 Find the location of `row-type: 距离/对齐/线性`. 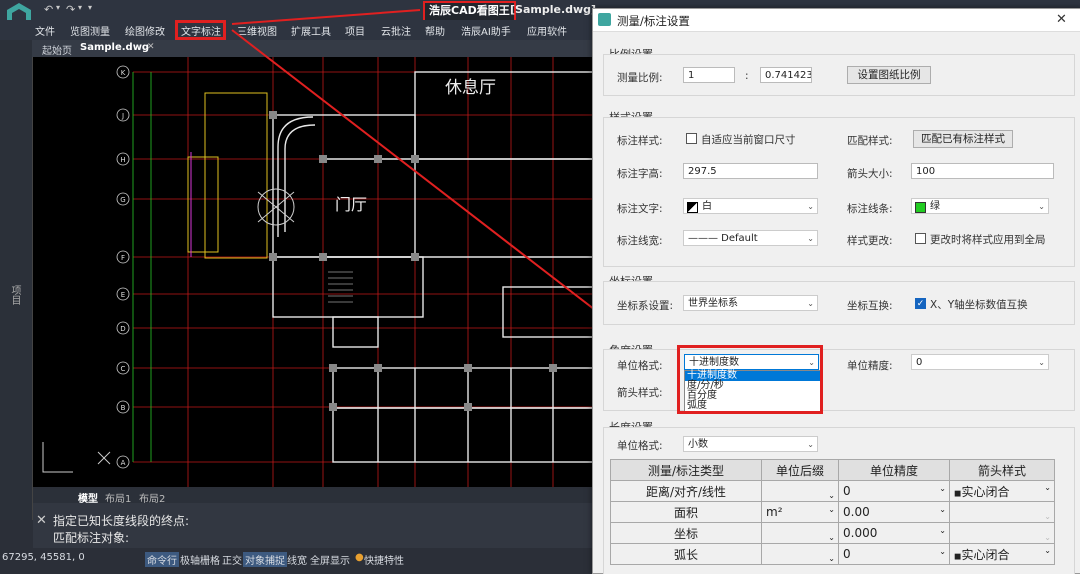

row-type: 距离/对齐/线性 is located at coordinates (686, 491).